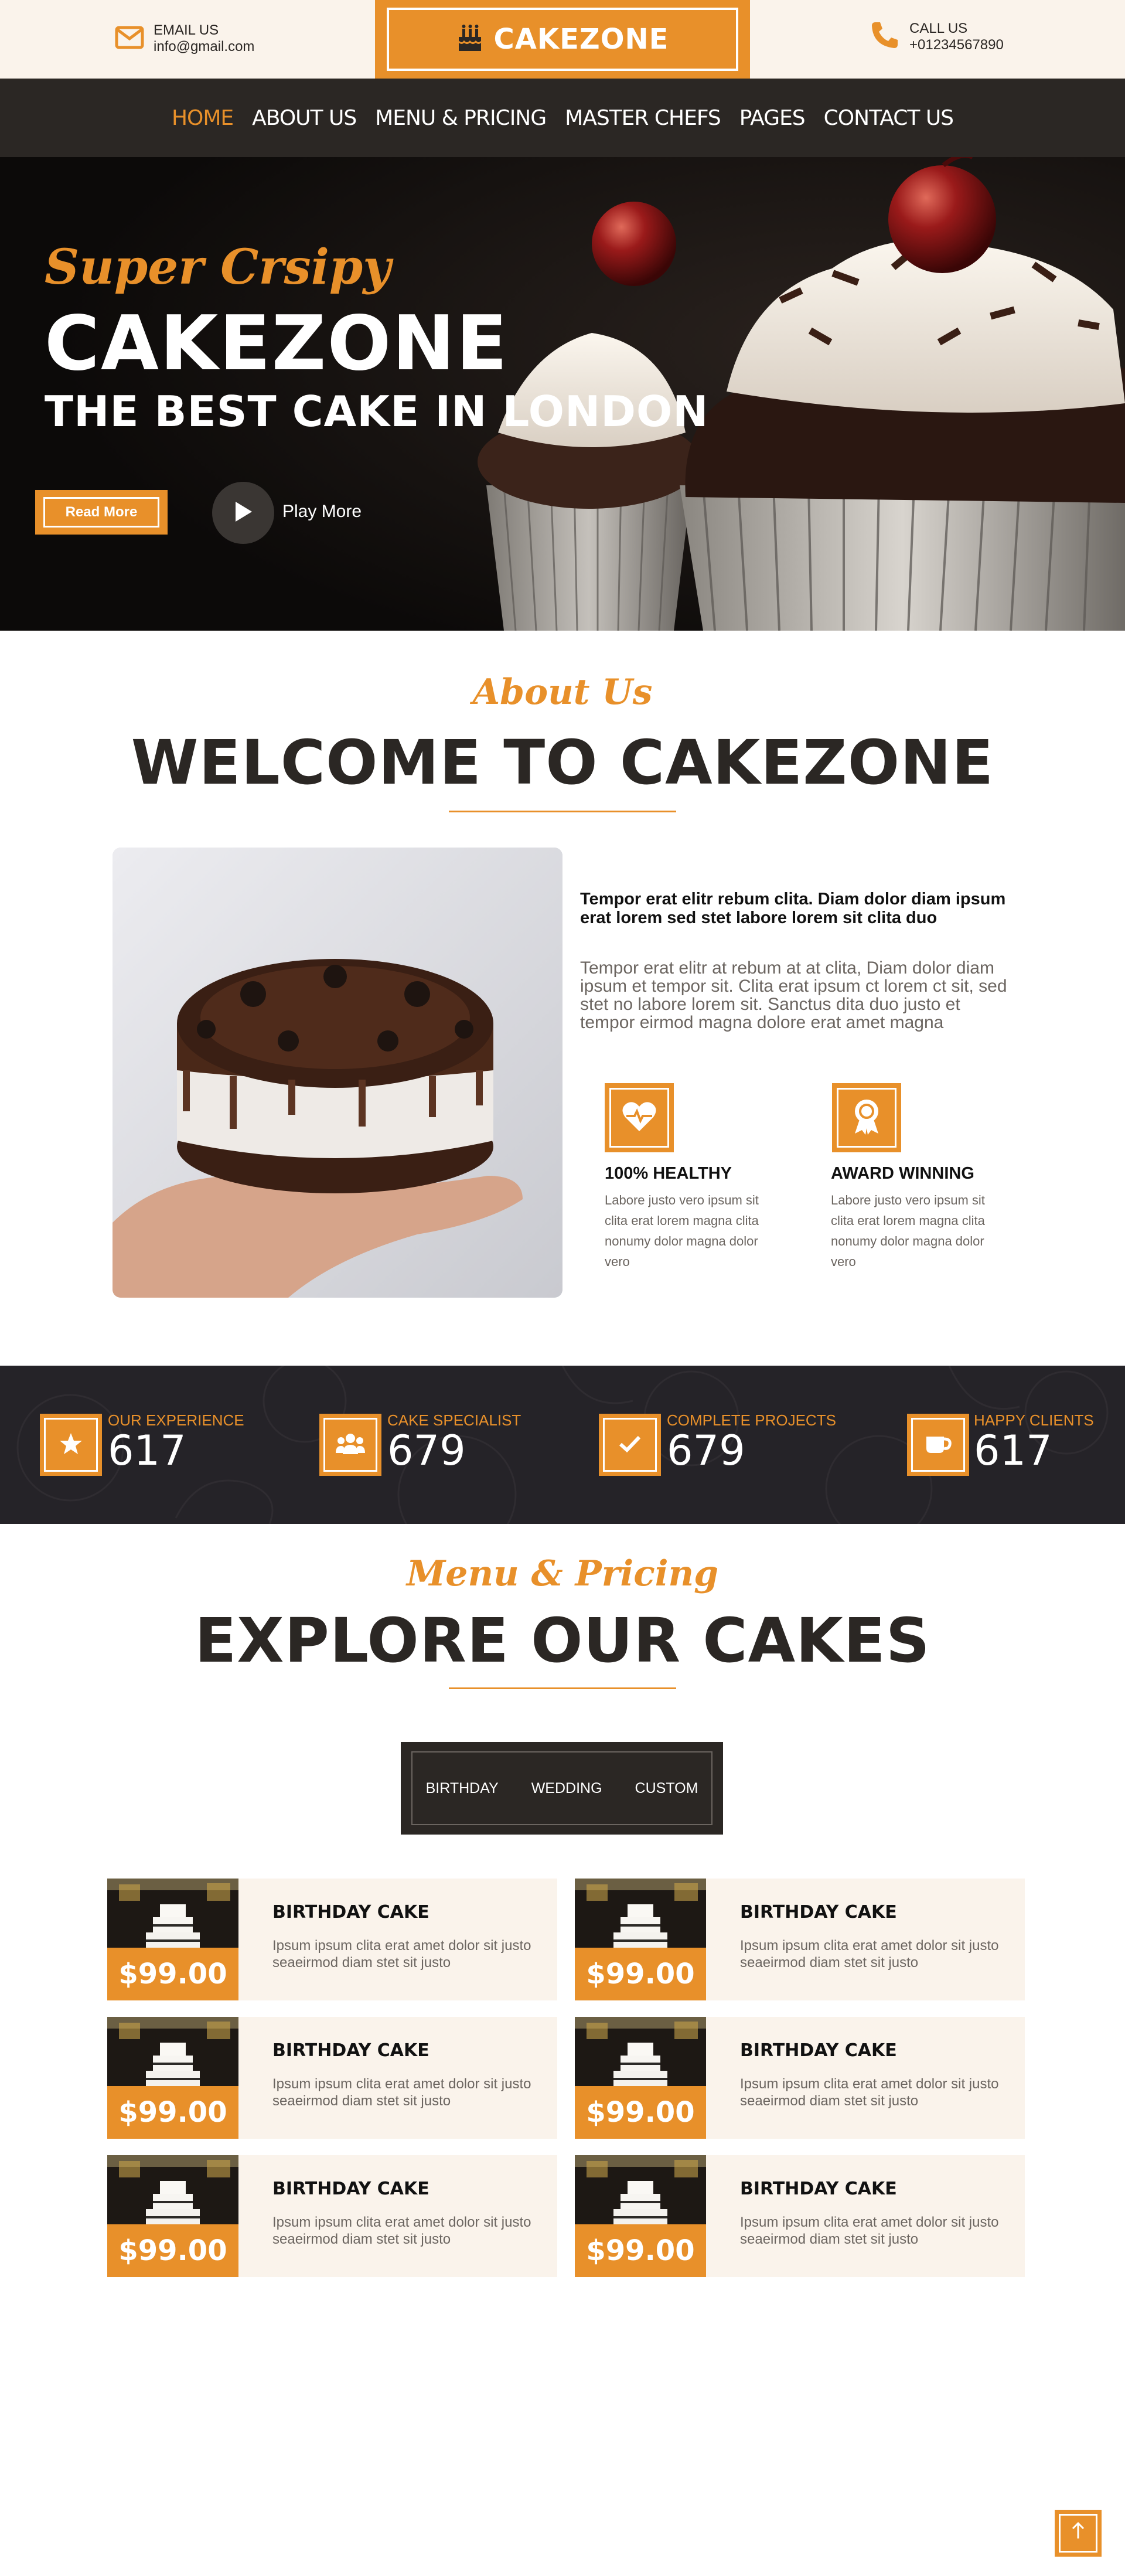 The width and height of the screenshot is (1125, 2576). I want to click on nav-item-pages: PAGES, so click(772, 118).